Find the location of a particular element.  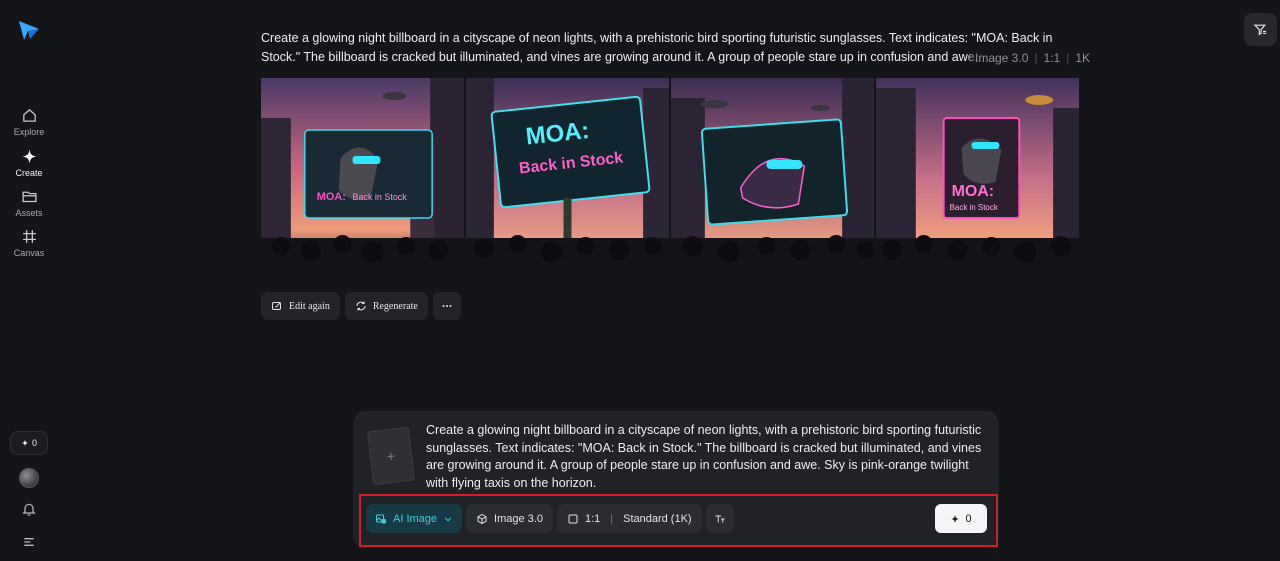

logo-icon is located at coordinates (29, 30).